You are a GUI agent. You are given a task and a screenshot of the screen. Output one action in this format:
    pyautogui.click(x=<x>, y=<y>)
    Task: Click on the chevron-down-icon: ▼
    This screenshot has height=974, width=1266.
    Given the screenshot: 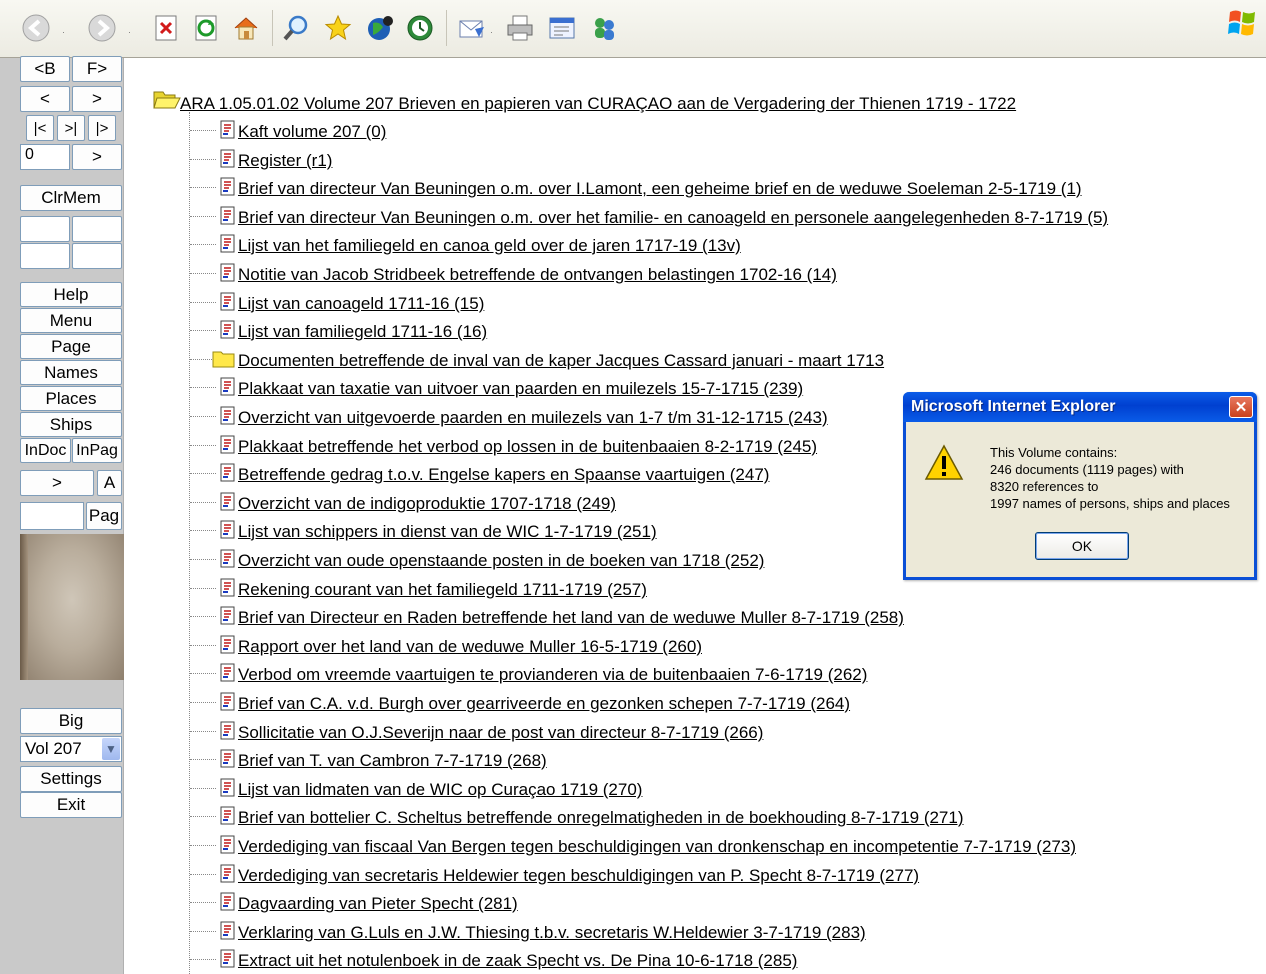 What is the action you would take?
    pyautogui.click(x=111, y=749)
    